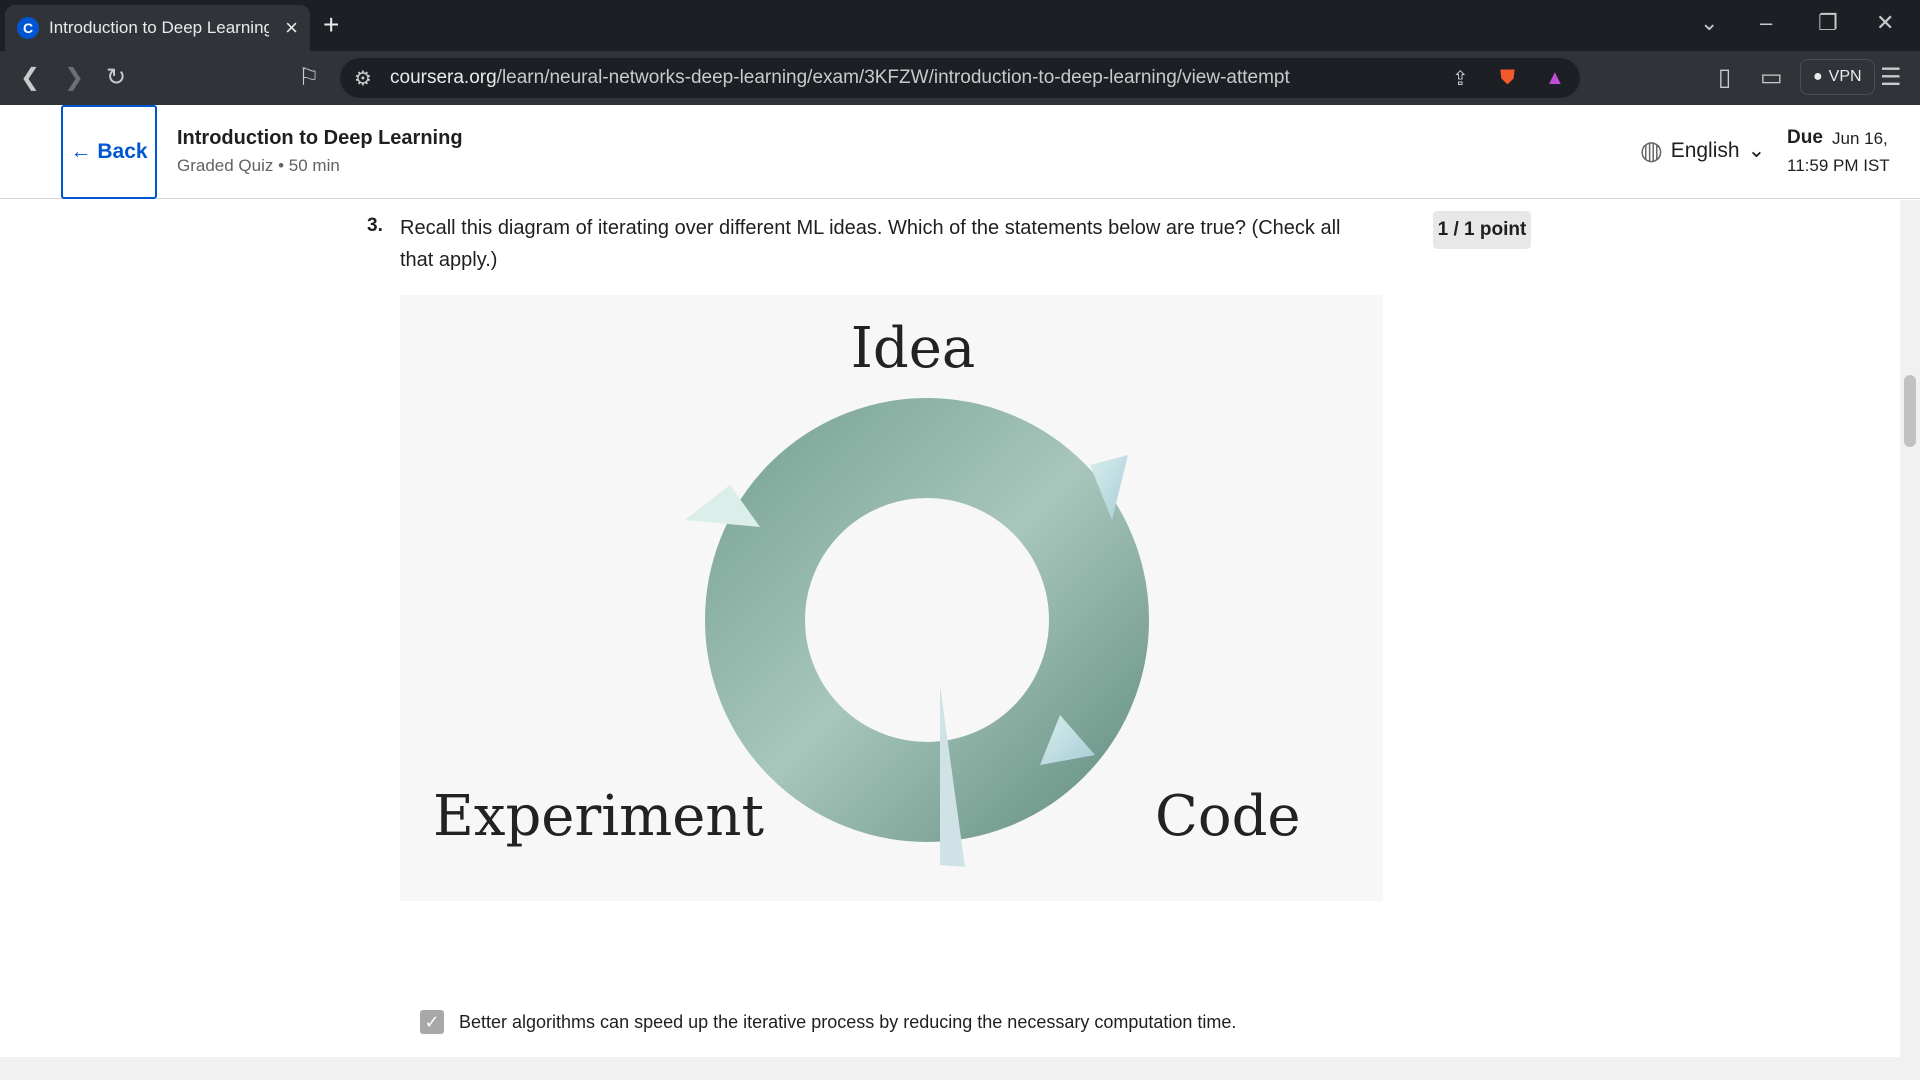 The image size is (1920, 1080). Describe the element at coordinates (1910, 628) in the screenshot. I see `vertical-scrollbar` at that location.